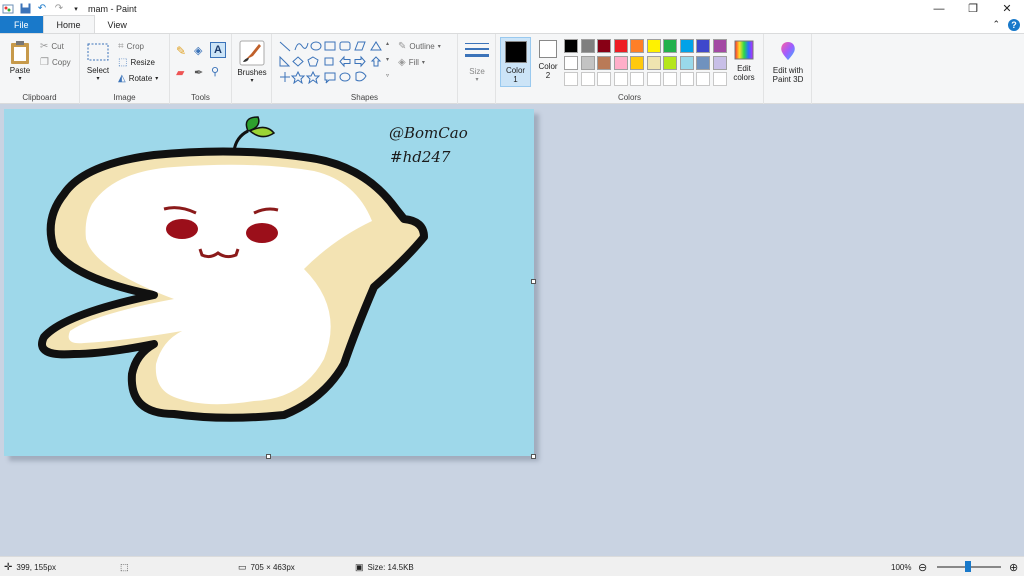 The image size is (1024, 576). Describe the element at coordinates (411, 62) in the screenshot. I see `fill-button: ◈ Fill ▾` at that location.